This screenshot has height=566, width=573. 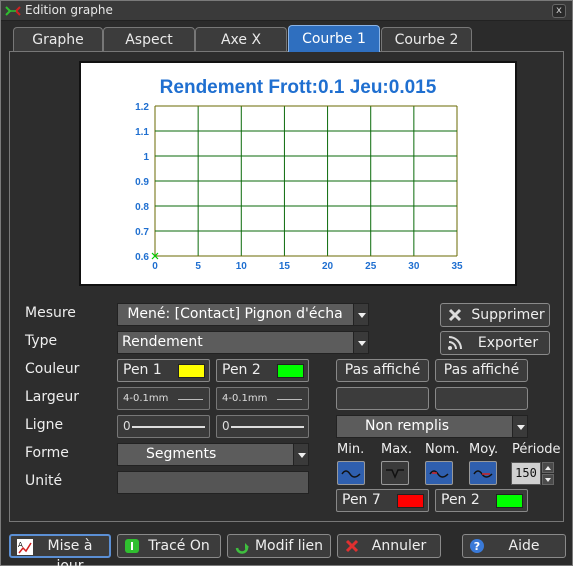 I want to click on nom-toggle, so click(x=439, y=473).